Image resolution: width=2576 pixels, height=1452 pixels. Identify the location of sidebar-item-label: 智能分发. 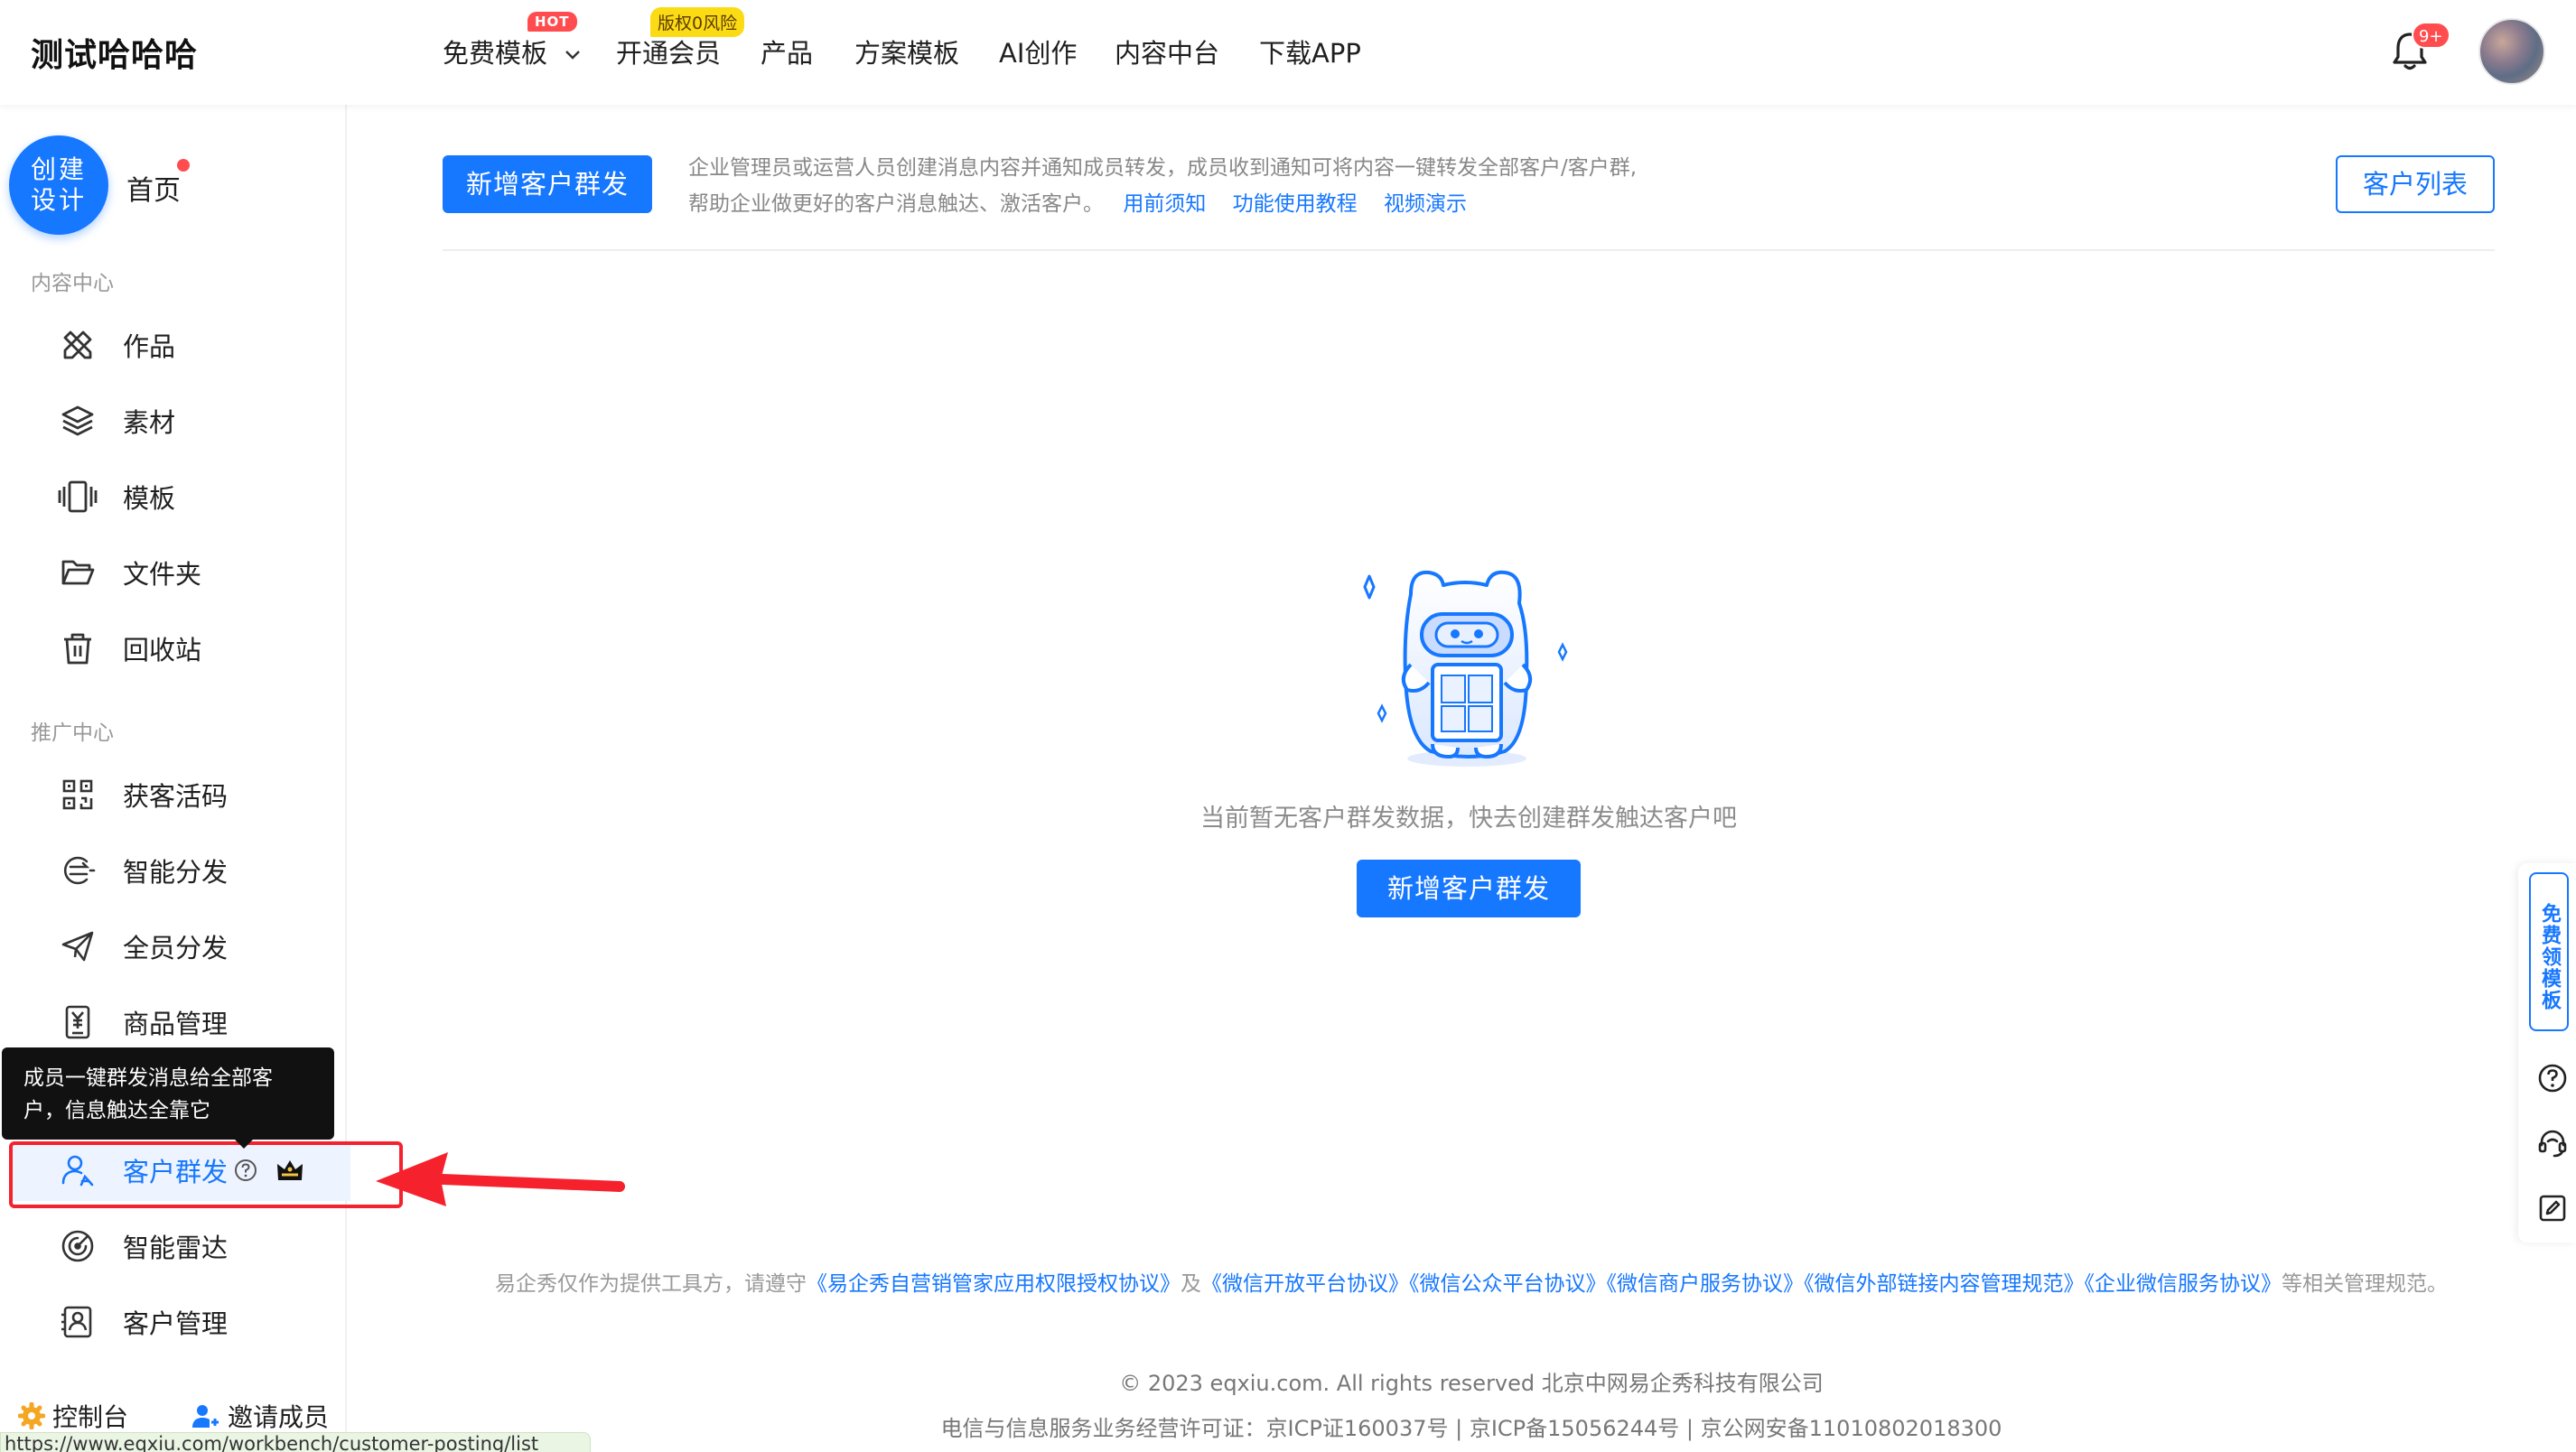
(176, 873).